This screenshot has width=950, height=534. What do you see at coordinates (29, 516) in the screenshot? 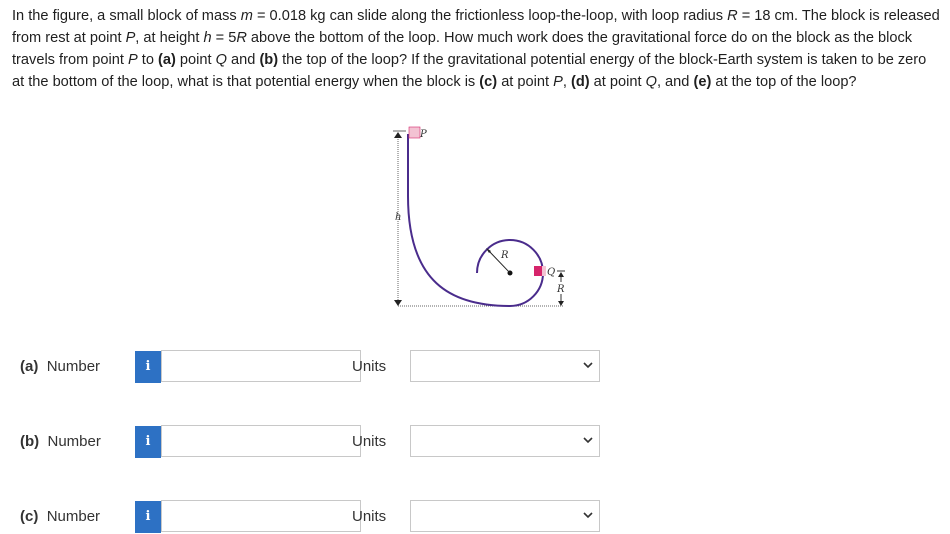
I see `part-tag: (c)` at bounding box center [29, 516].